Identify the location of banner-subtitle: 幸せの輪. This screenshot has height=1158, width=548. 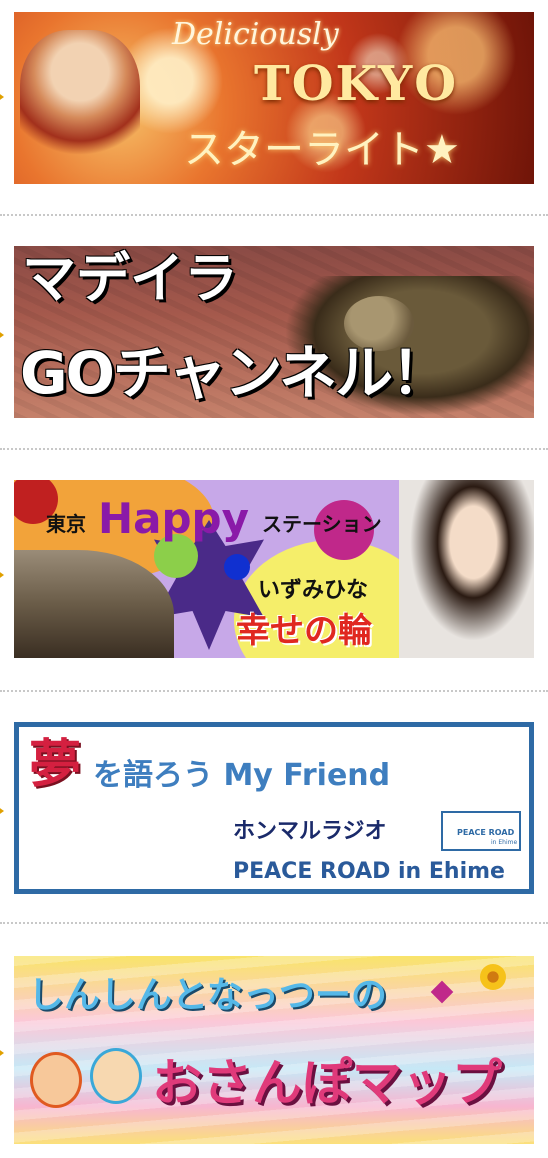
(304, 631).